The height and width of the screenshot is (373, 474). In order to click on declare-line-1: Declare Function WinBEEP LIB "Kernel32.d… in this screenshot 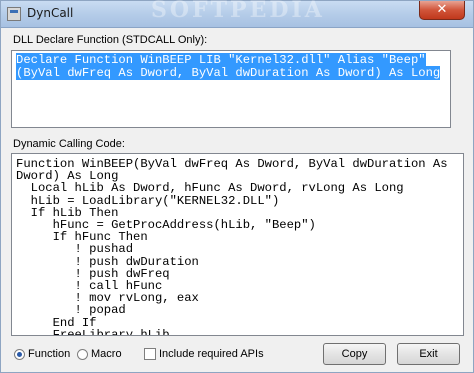, I will do `click(221, 60)`.